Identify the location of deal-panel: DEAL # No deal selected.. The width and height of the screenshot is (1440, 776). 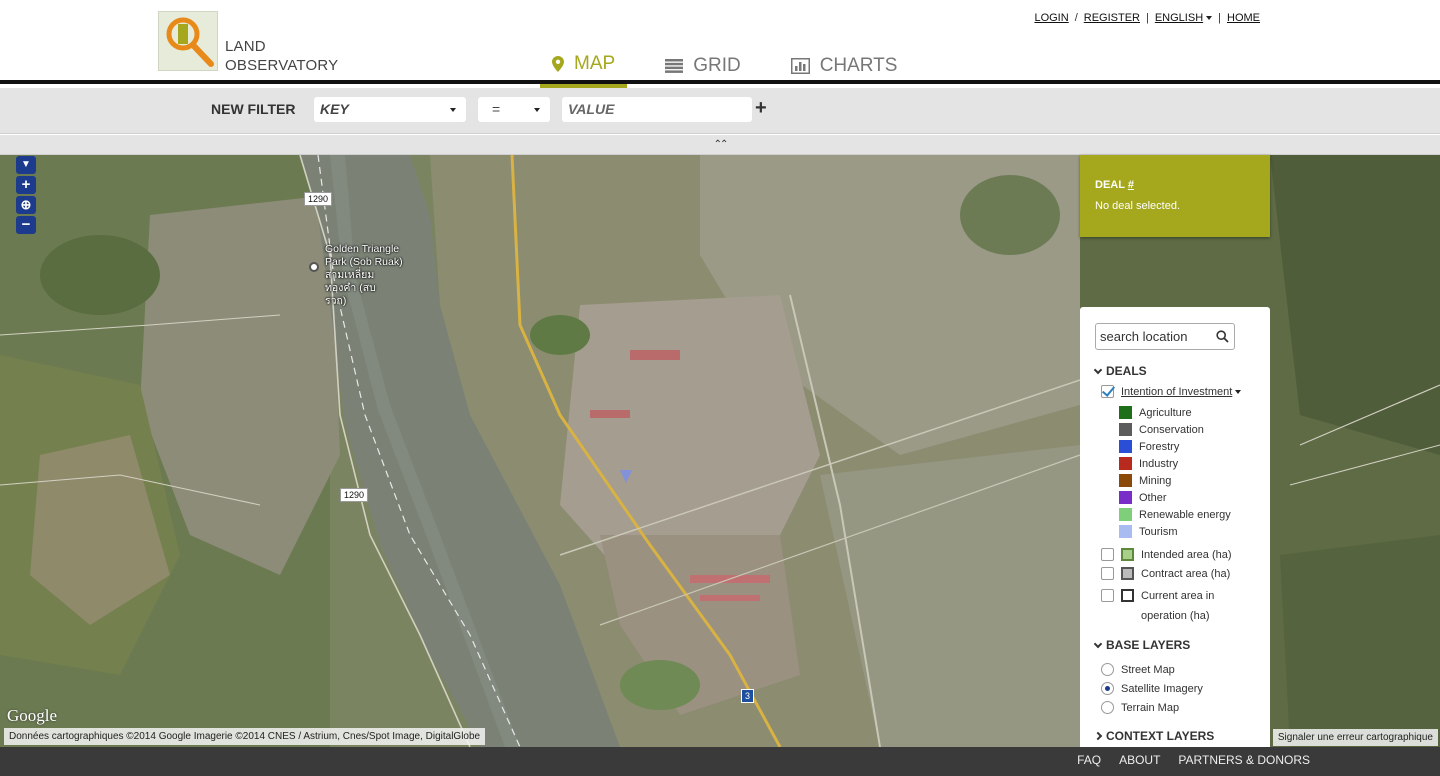
(1175, 196).